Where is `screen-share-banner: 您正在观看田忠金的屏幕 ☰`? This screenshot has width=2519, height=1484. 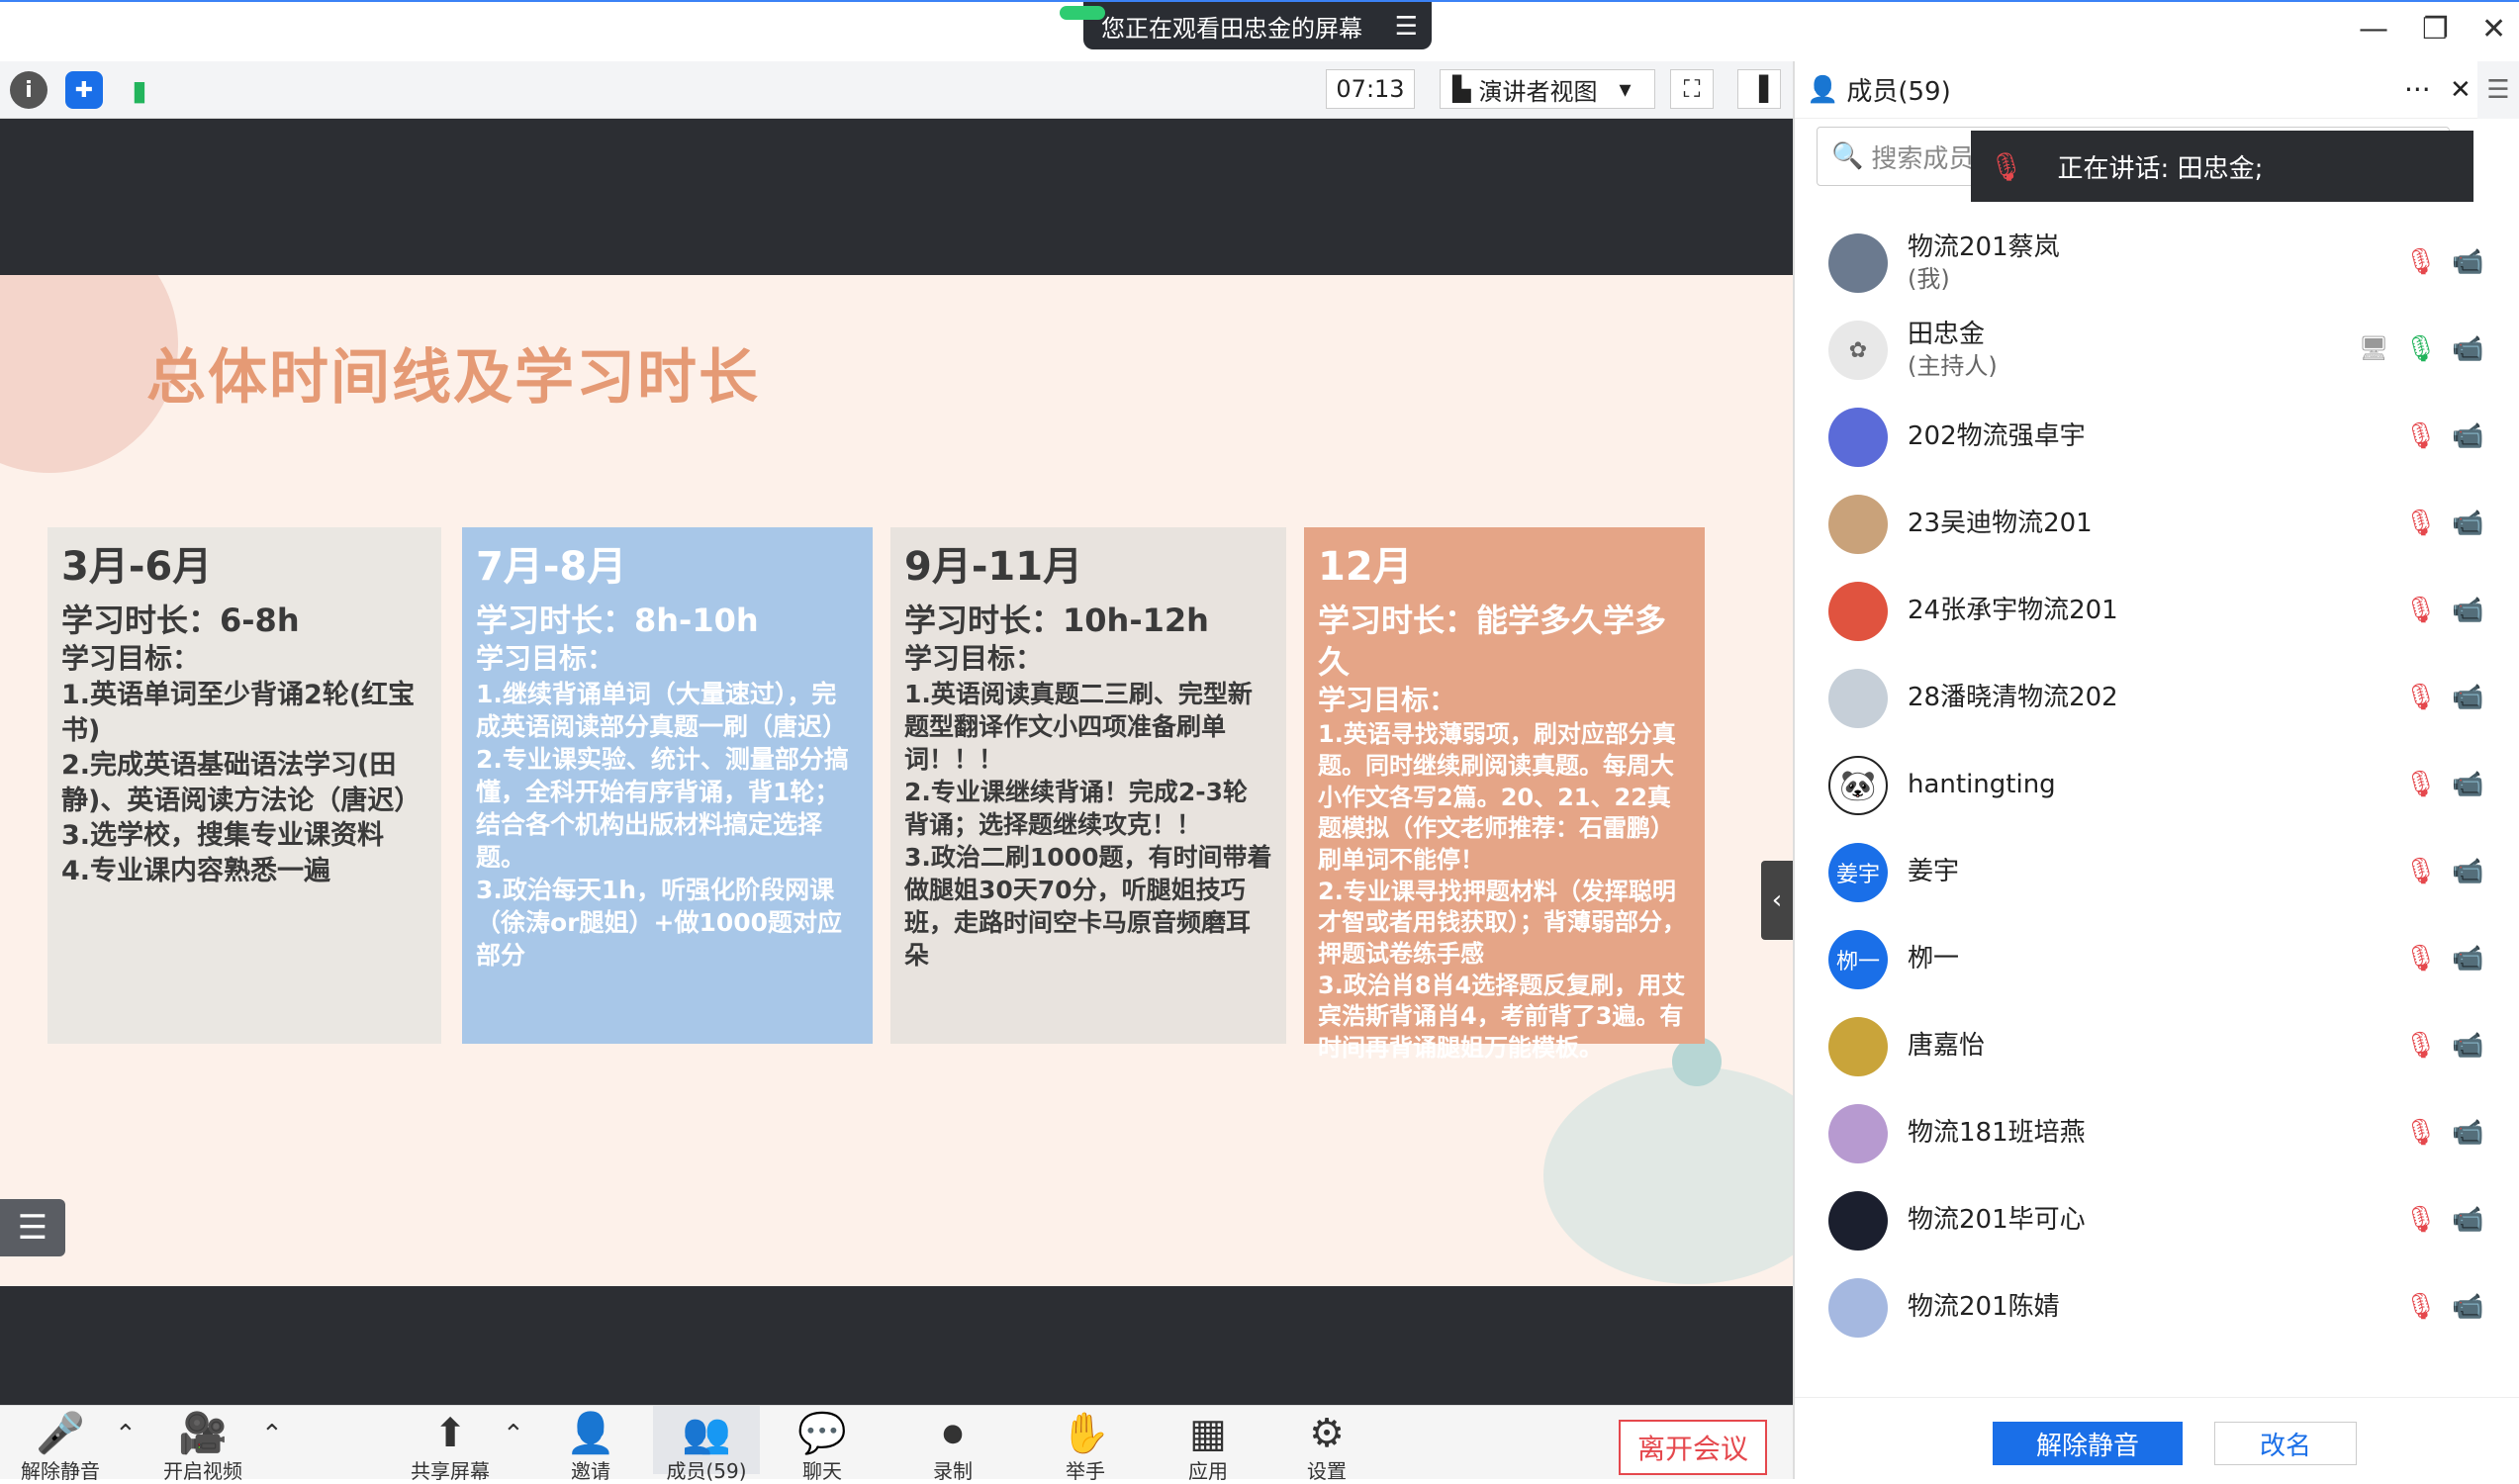
screen-share-banner: 您正在观看田忠金的屏幕 ☰ is located at coordinates (1246, 25).